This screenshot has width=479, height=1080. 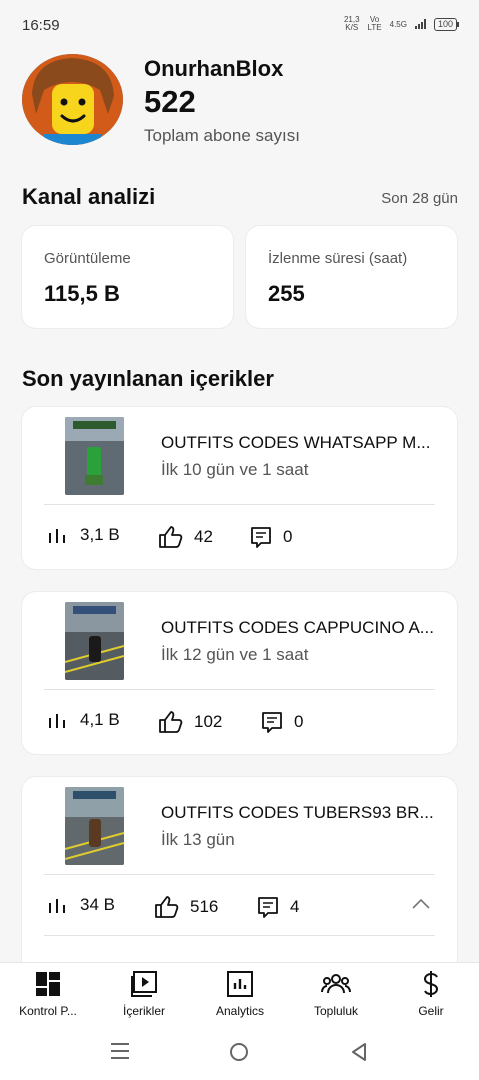 I want to click on nav-label: Topluluk, so click(x=336, y=1011).